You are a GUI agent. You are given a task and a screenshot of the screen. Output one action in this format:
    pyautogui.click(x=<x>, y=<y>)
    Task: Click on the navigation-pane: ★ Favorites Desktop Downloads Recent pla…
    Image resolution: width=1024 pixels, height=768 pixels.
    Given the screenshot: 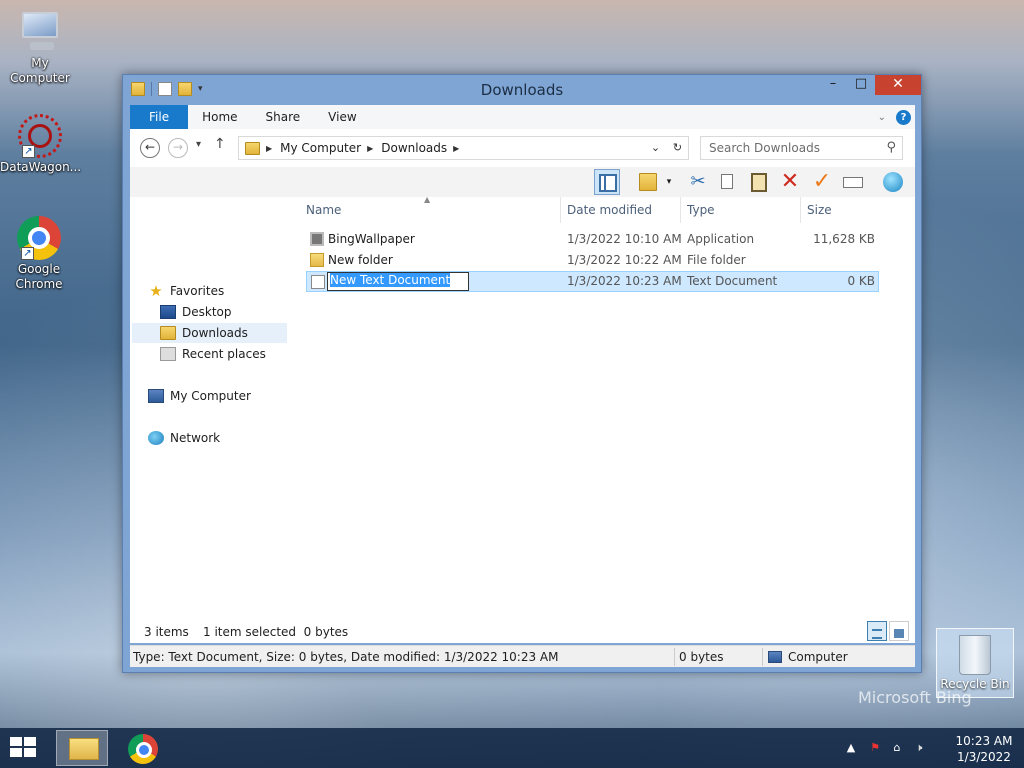 What is the action you would take?
    pyautogui.click(x=211, y=409)
    